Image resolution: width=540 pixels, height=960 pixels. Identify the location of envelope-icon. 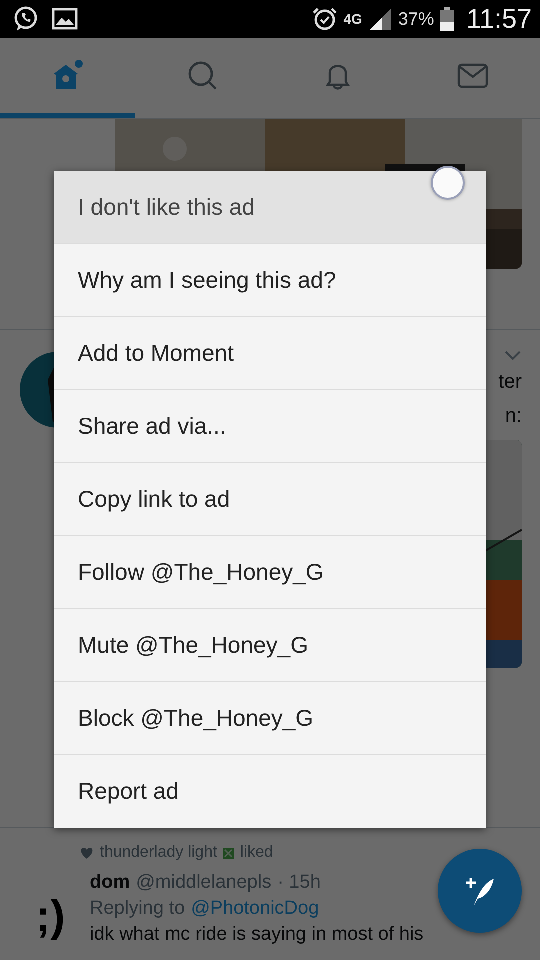
(472, 76).